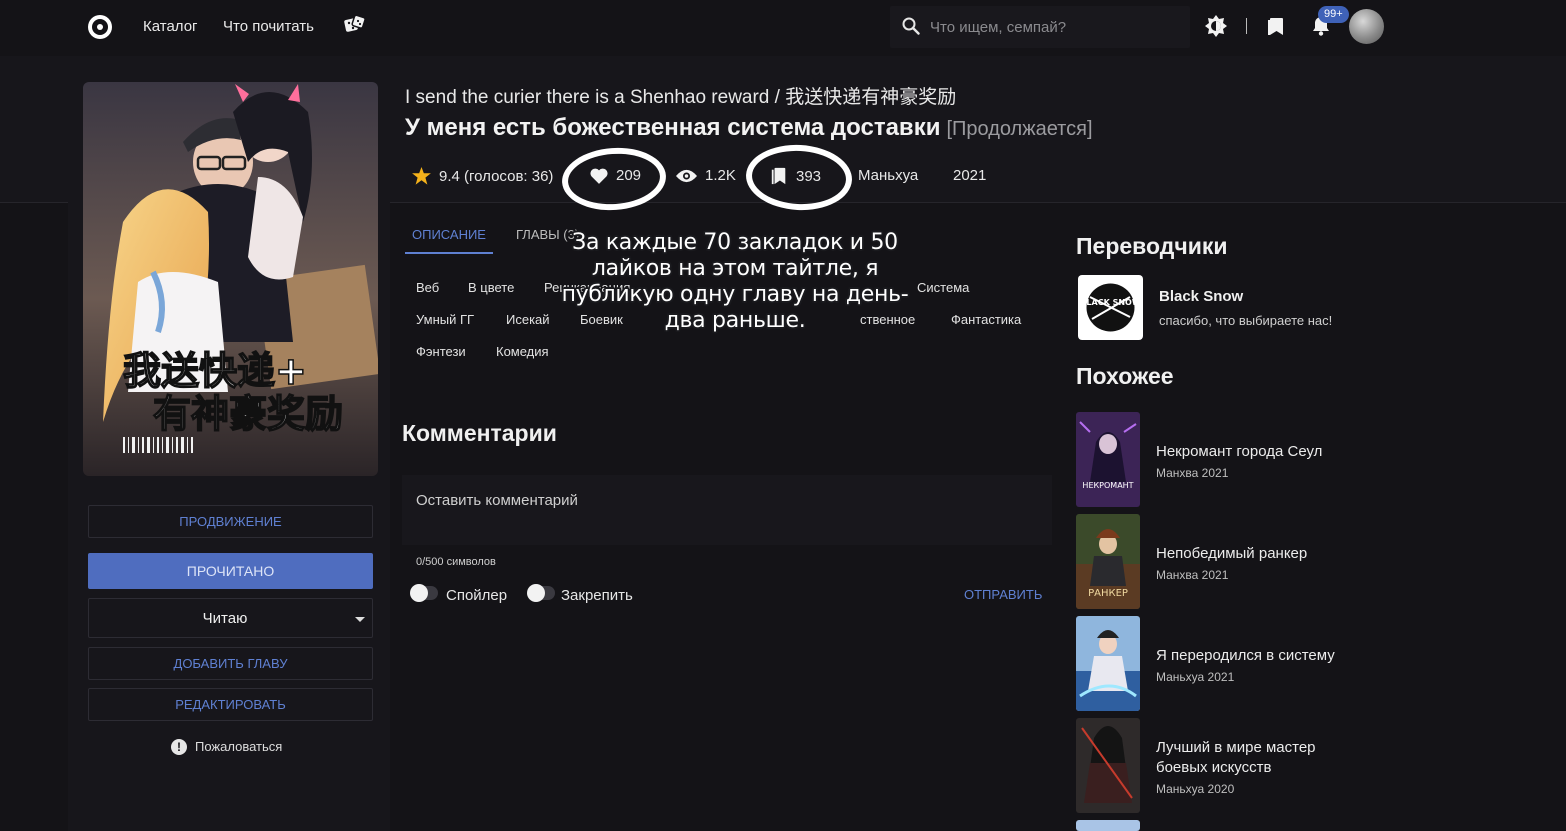 This screenshot has height=831, width=1566. What do you see at coordinates (1333, 14) in the screenshot?
I see `notifications-badge: 99+` at bounding box center [1333, 14].